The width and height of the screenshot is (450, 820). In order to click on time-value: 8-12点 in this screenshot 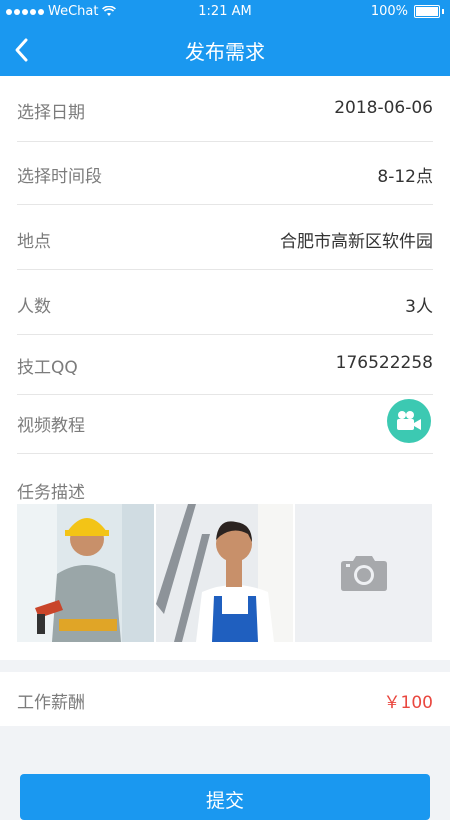, I will do `click(405, 177)`.